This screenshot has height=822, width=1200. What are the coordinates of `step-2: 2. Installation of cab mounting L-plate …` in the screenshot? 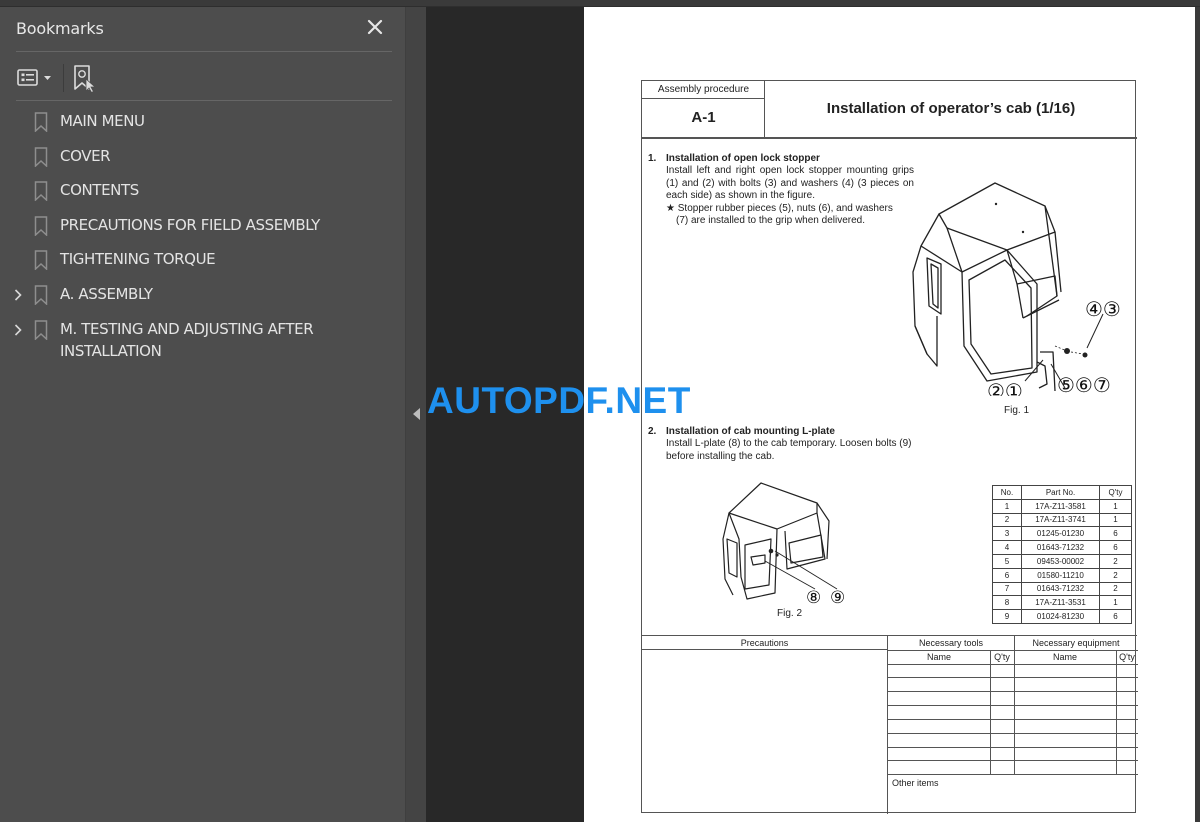 It's located at (783, 446).